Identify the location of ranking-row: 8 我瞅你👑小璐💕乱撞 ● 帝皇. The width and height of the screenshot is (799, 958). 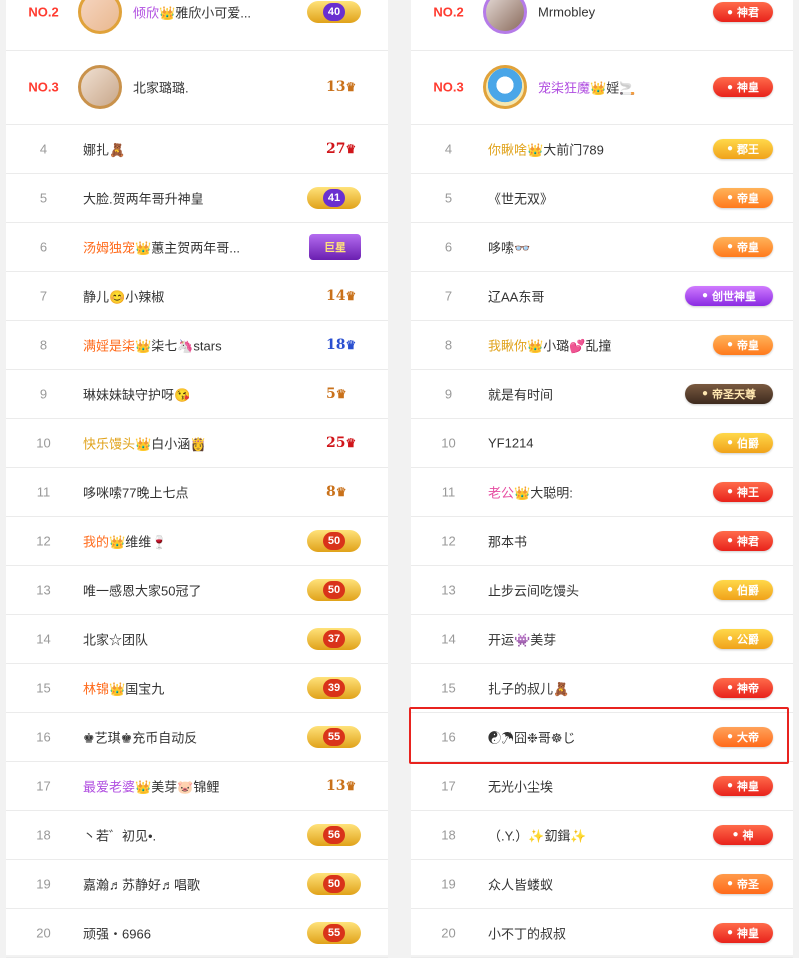
(602, 345).